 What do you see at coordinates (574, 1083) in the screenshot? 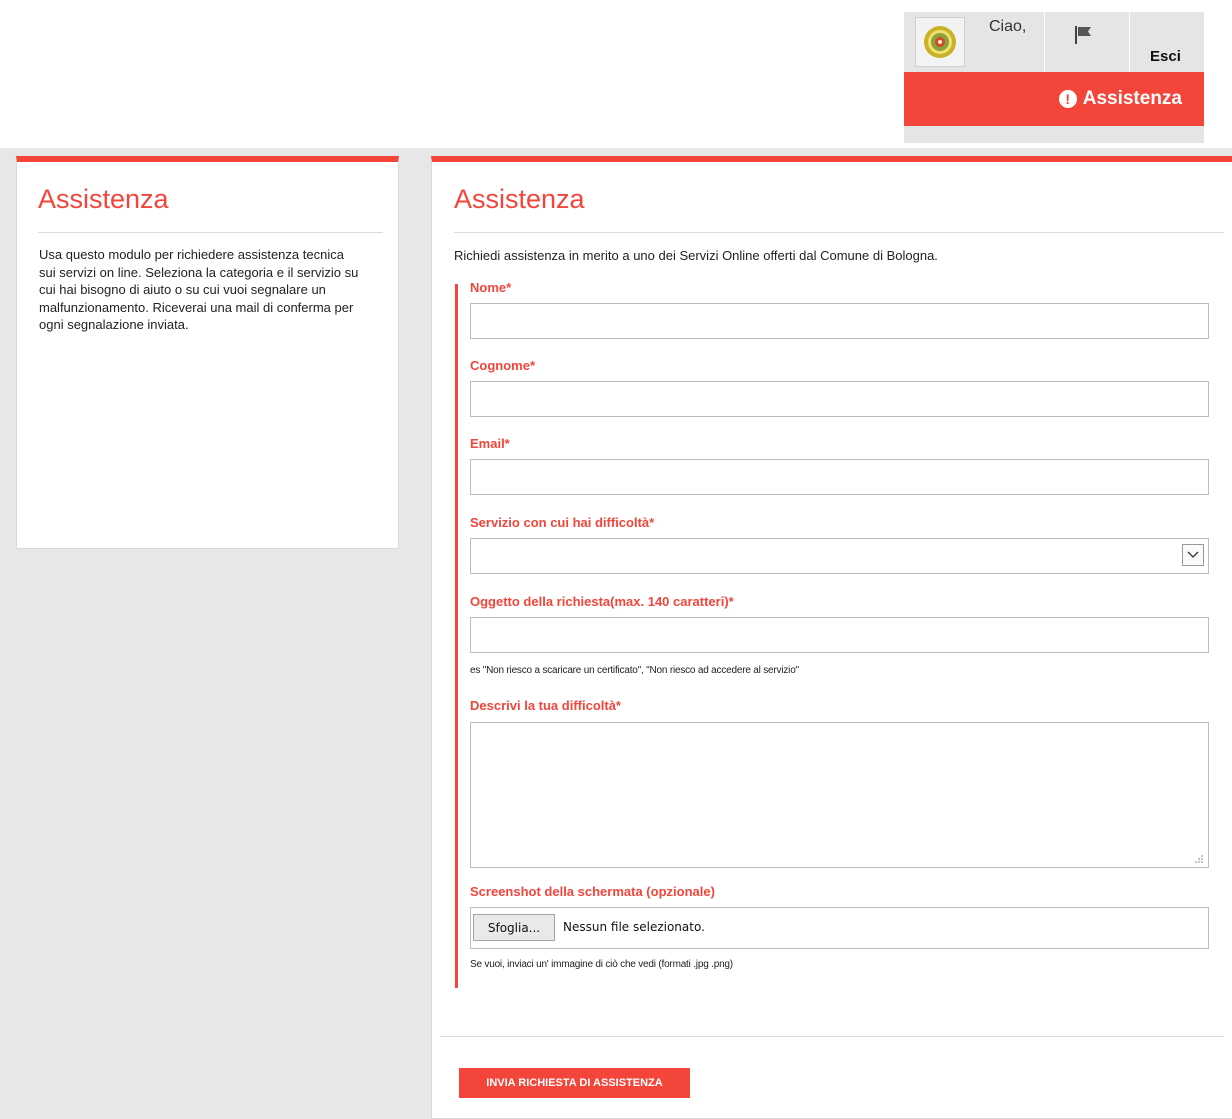
I see `submit-button: INVIA RICHIESTA DI ASSISTENZA` at bounding box center [574, 1083].